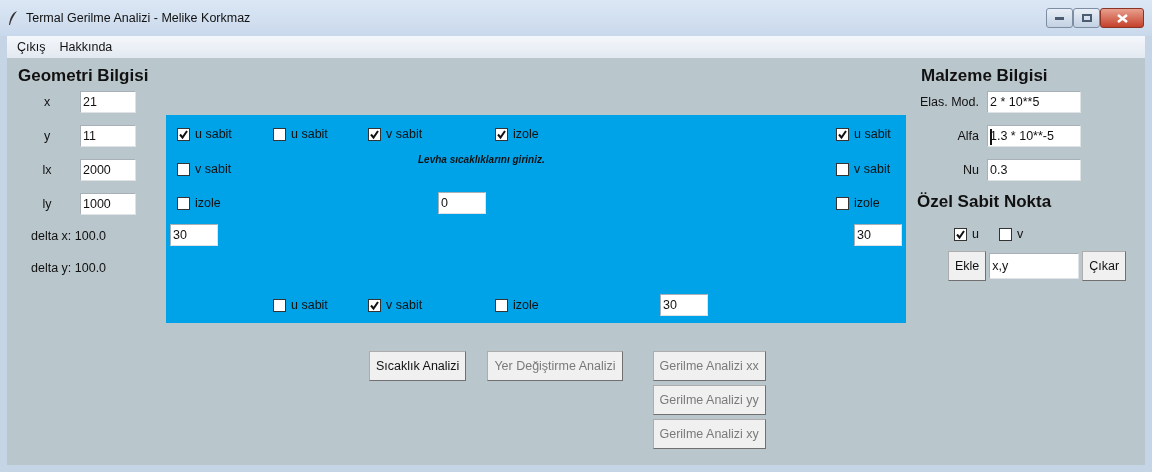  I want to click on feather-icon, so click(13, 18).